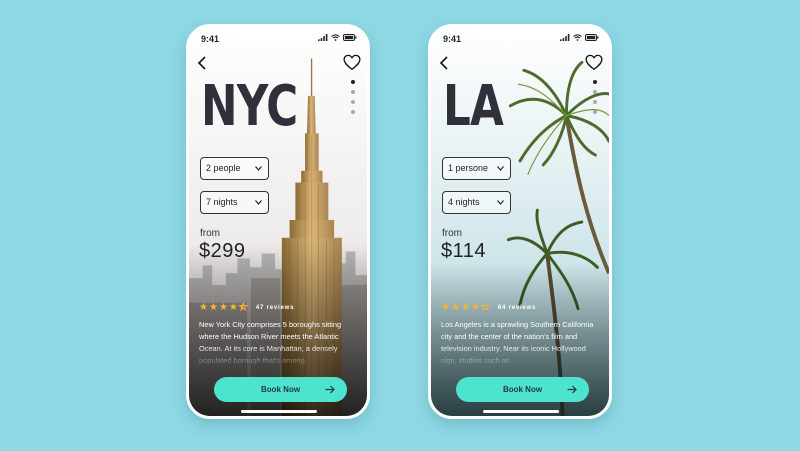 The image size is (800, 451). What do you see at coordinates (275, 308) in the screenshot?
I see `reviews-count: 47 reviews` at bounding box center [275, 308].